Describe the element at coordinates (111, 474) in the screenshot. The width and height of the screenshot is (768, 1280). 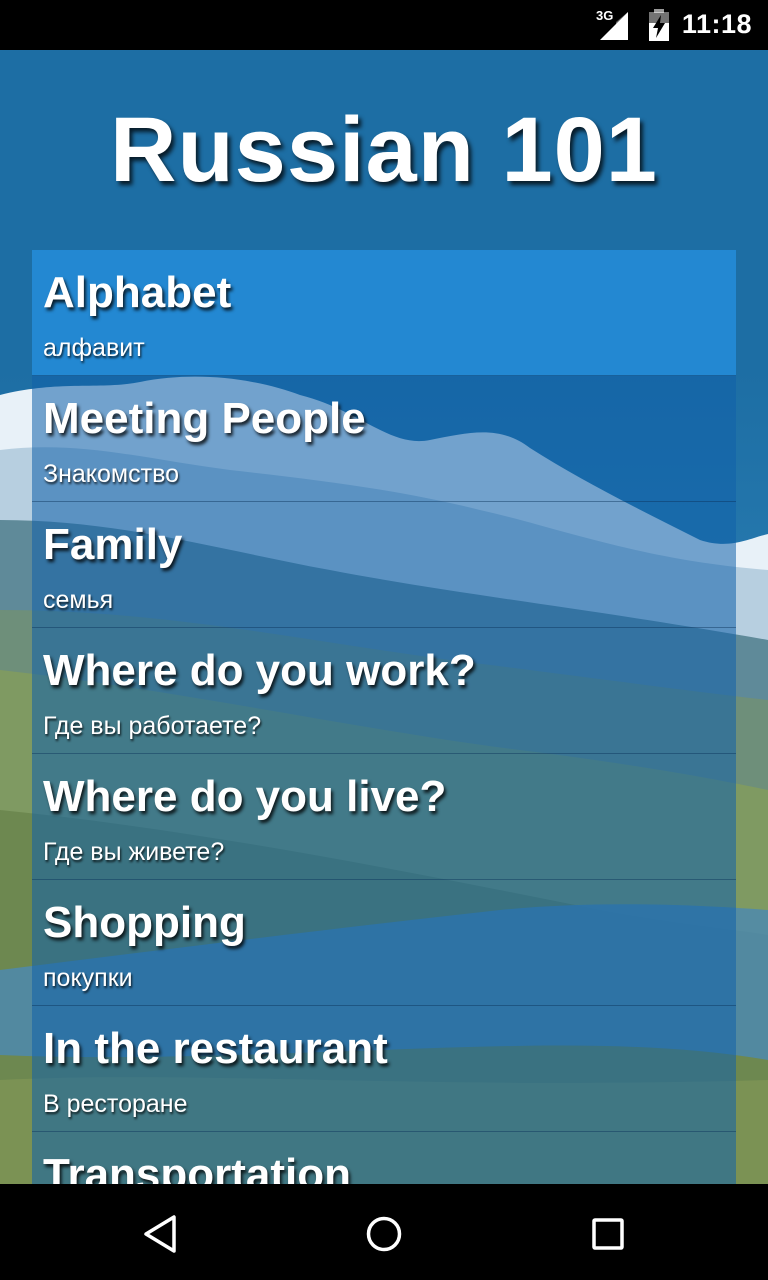
I see `lesson-subtitle: Знакомство` at that location.